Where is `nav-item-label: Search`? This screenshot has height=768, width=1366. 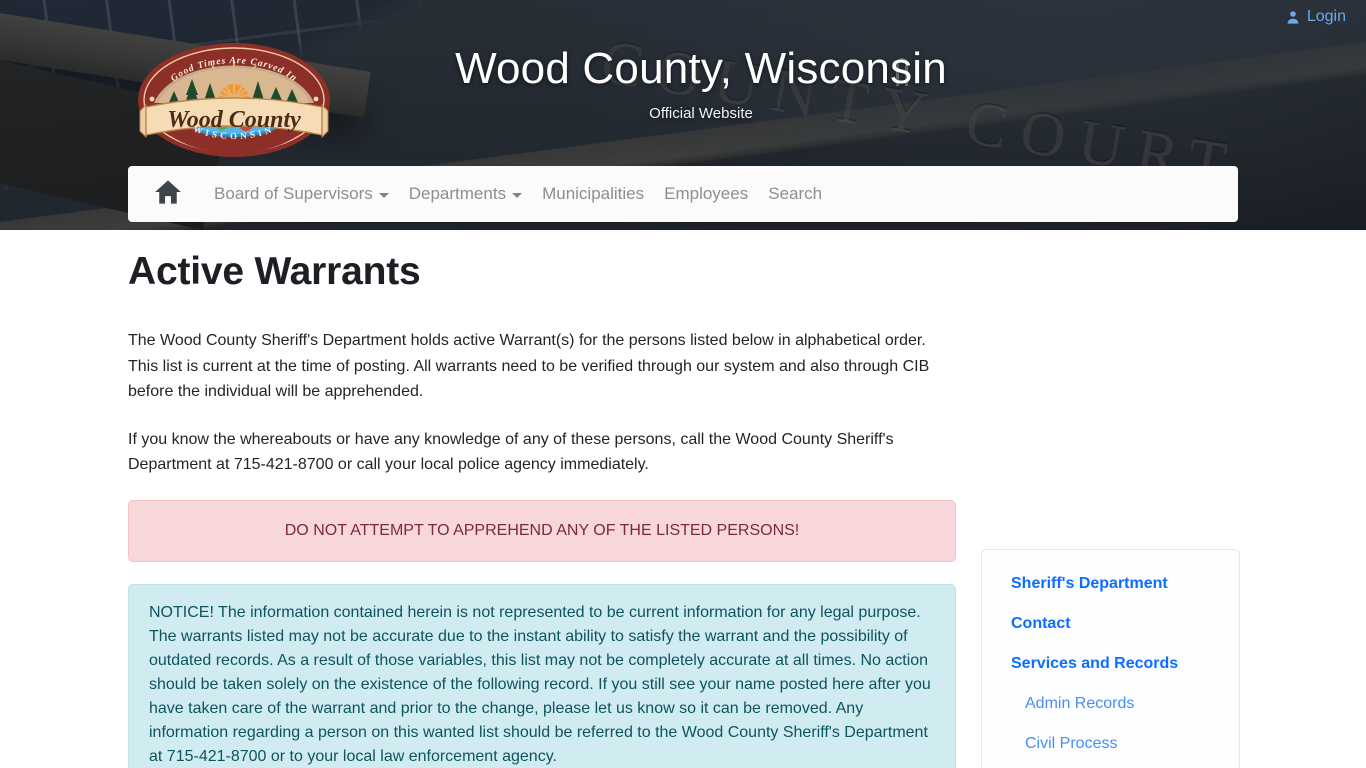 nav-item-label: Search is located at coordinates (795, 193).